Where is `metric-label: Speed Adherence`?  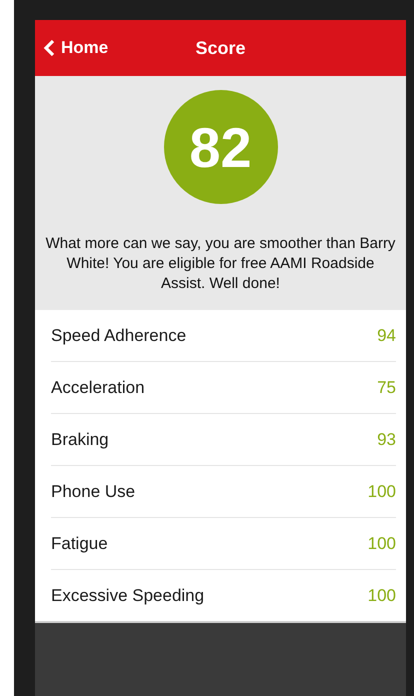 metric-label: Speed Adherence is located at coordinates (118, 336).